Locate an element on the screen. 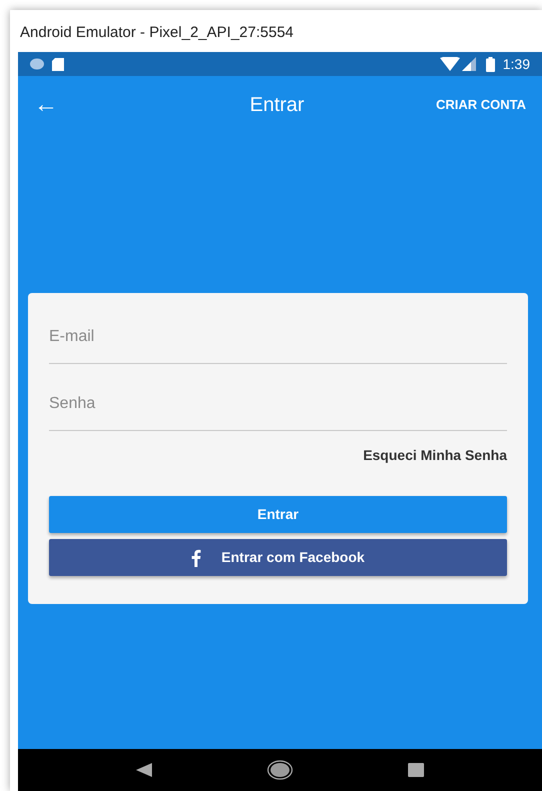 The width and height of the screenshot is (542, 791). login-button: Entrar is located at coordinates (278, 514).